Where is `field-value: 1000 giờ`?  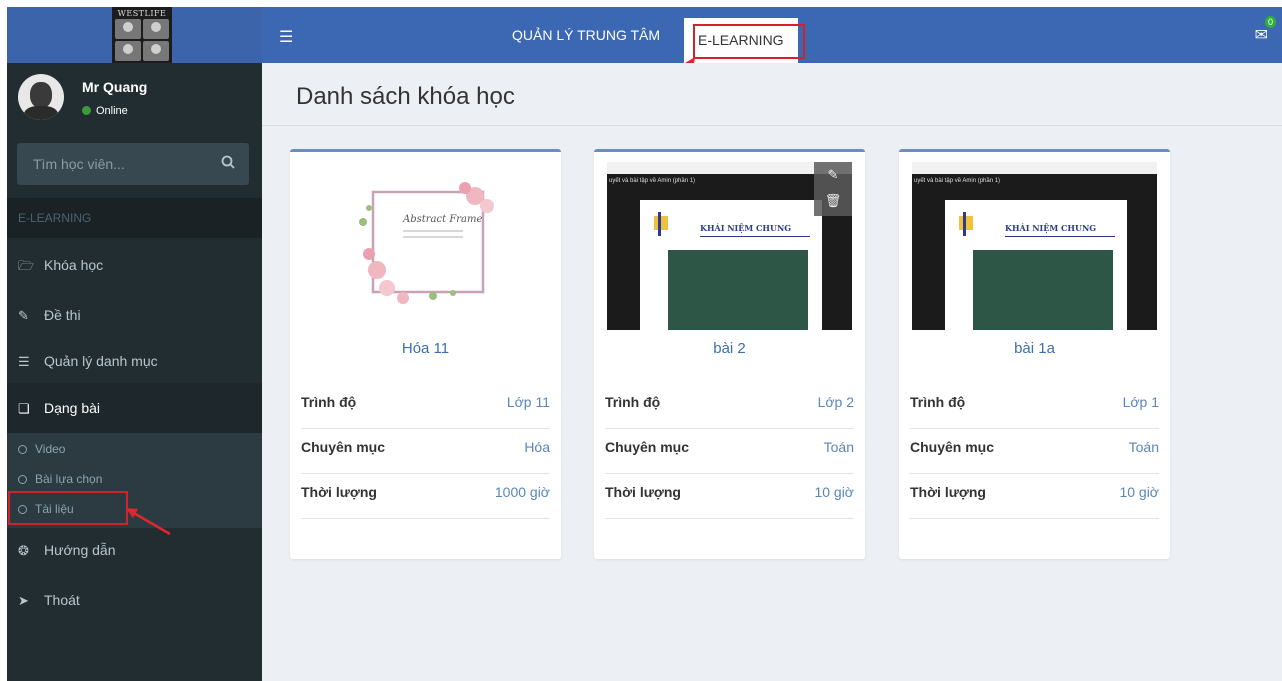 field-value: 1000 giờ is located at coordinates (522, 492).